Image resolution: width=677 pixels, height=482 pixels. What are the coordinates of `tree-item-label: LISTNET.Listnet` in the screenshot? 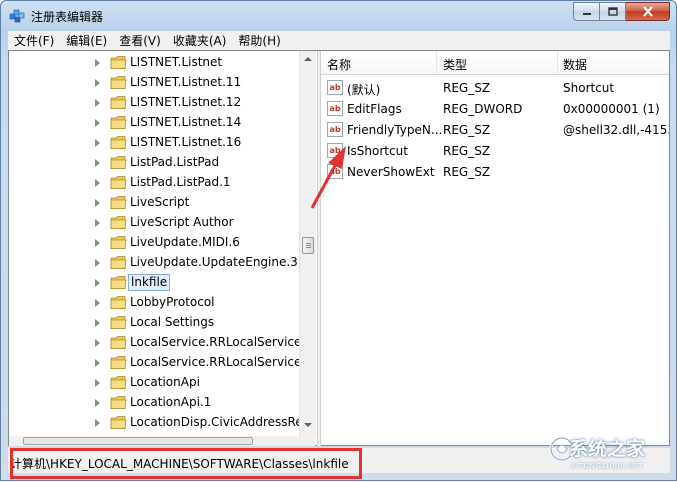 It's located at (176, 62).